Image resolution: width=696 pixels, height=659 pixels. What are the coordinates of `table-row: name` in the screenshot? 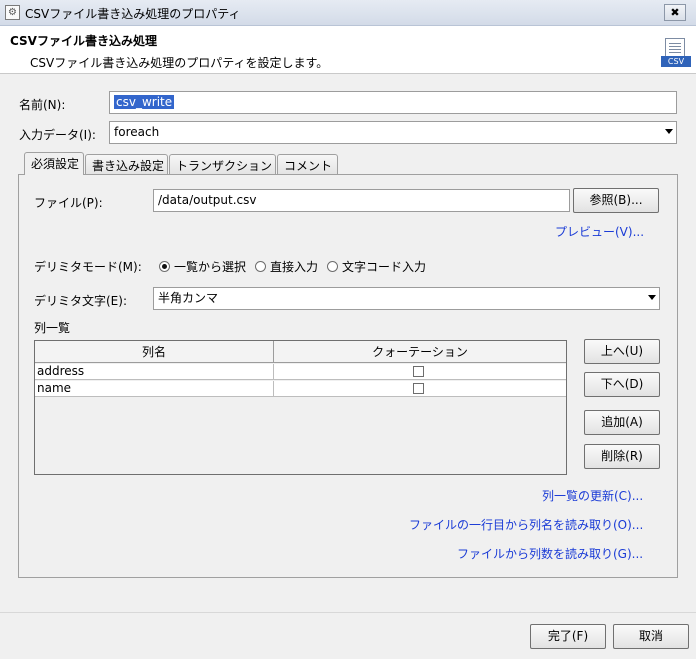 It's located at (300, 389).